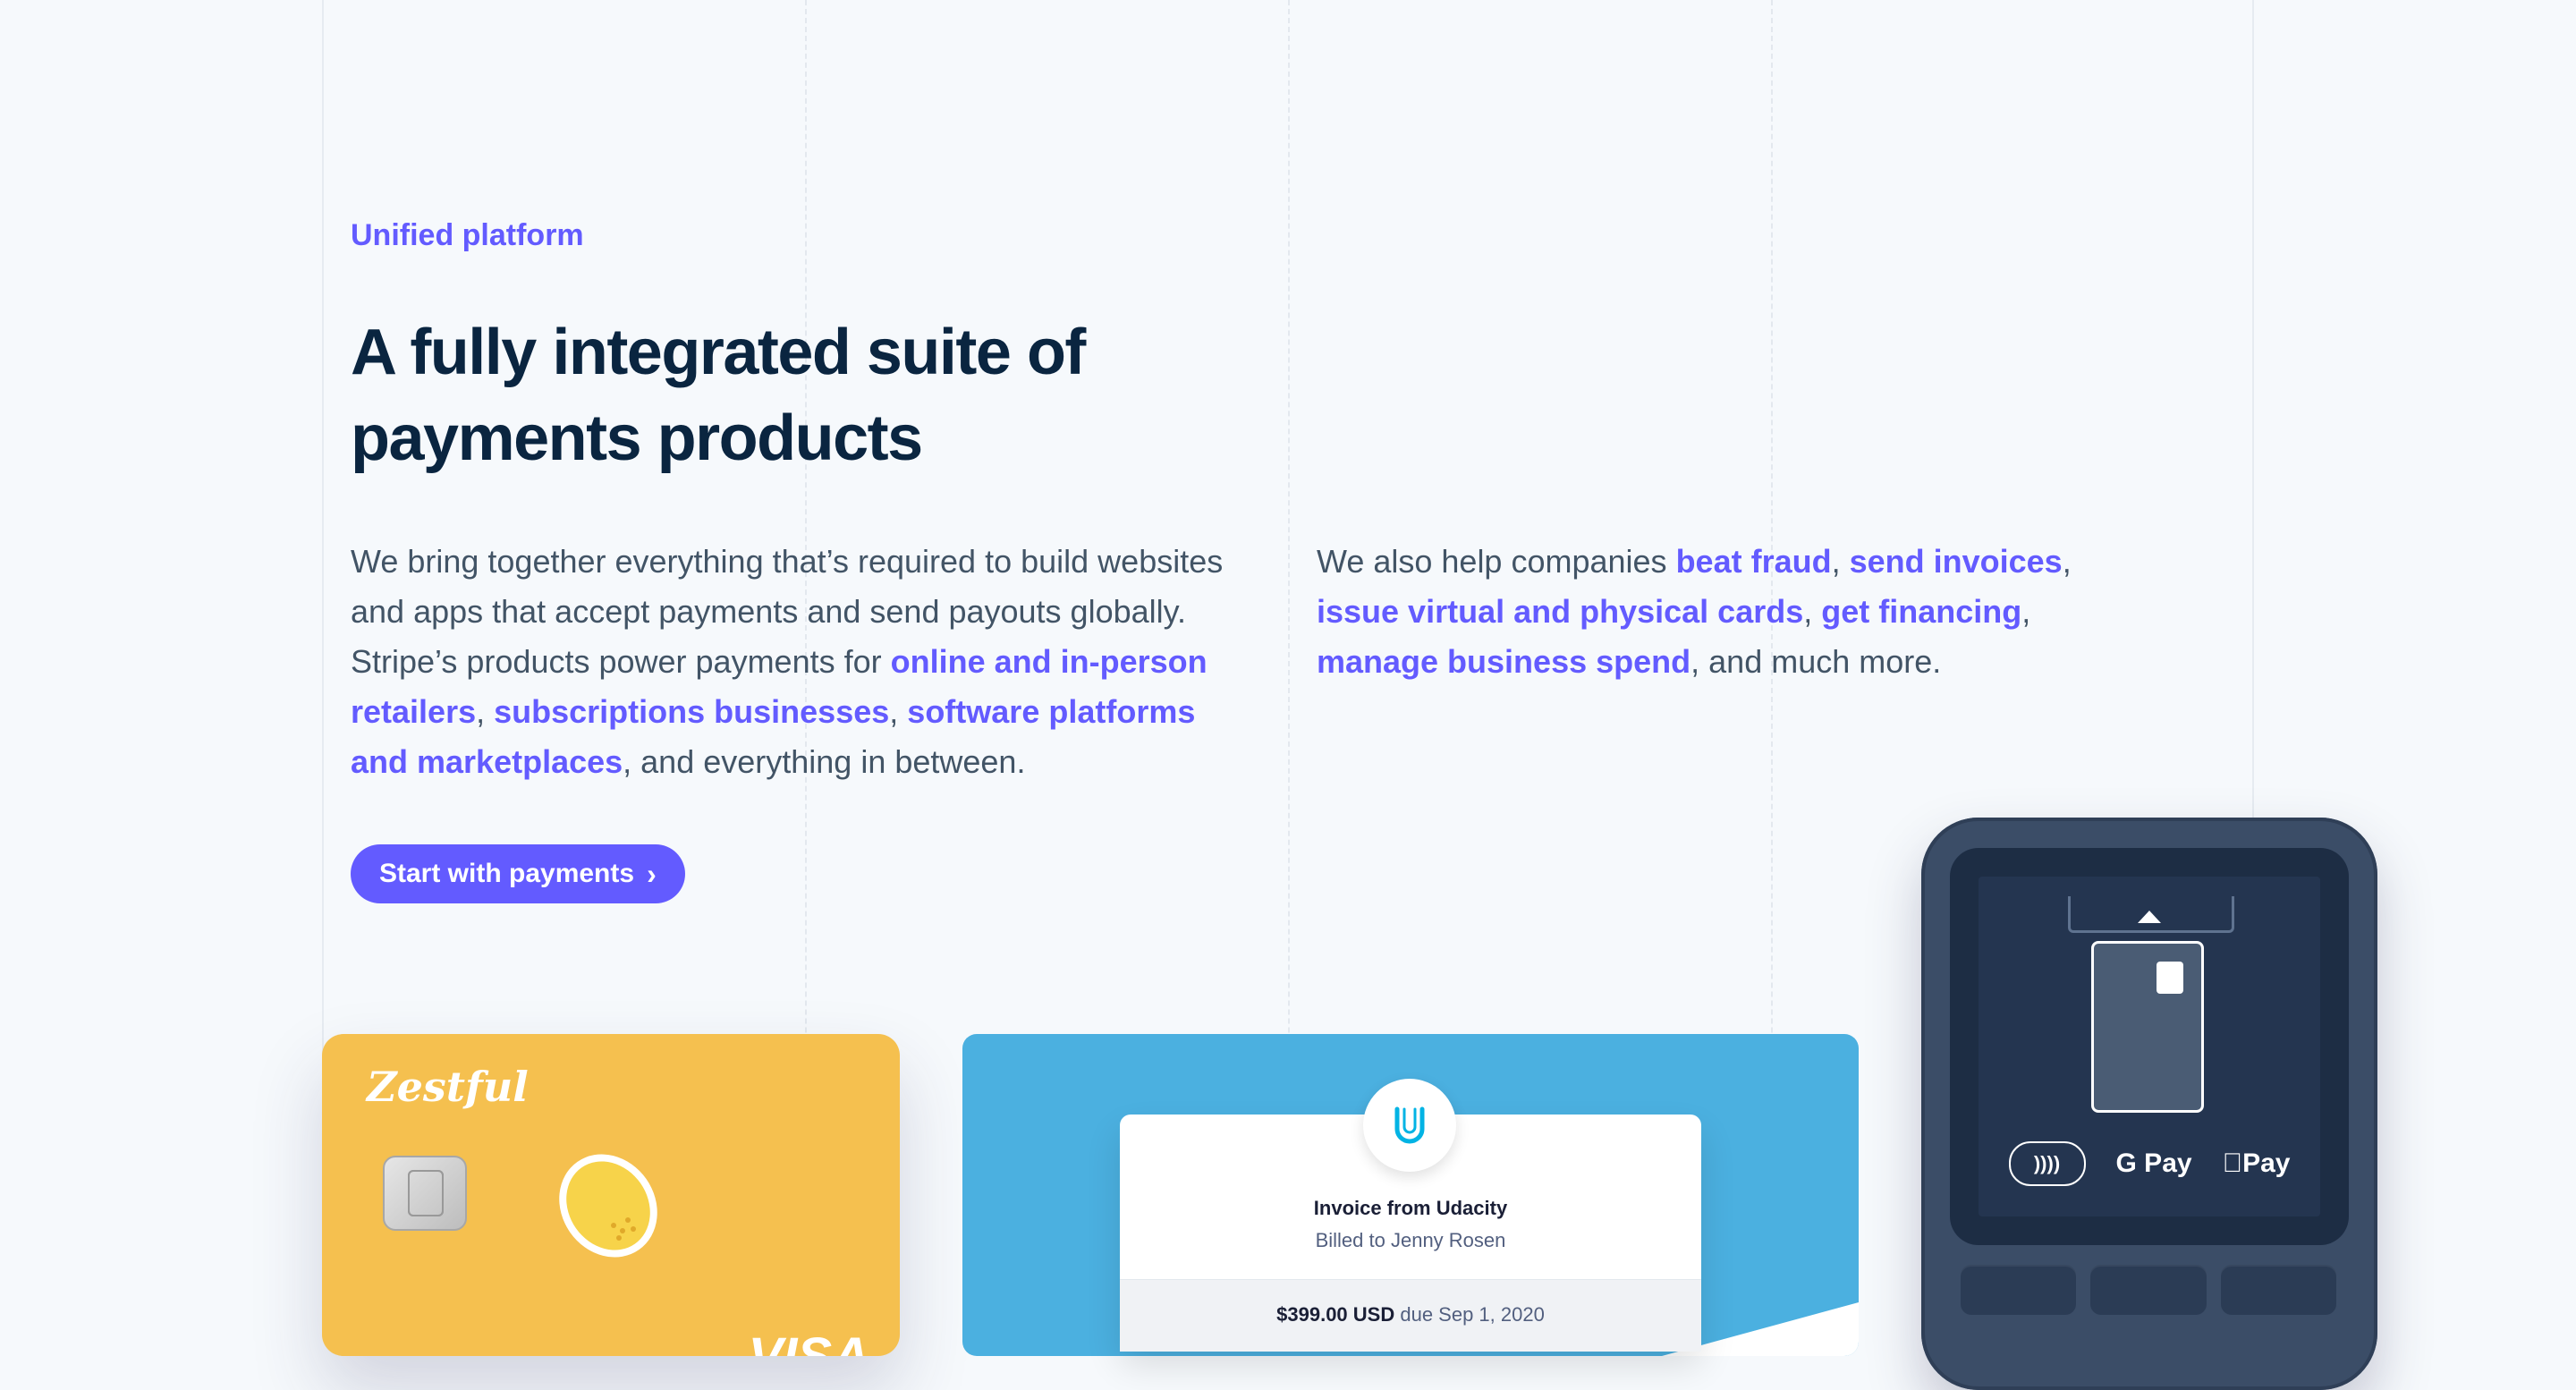 This screenshot has width=2576, height=1390. What do you see at coordinates (2261, 1163) in the screenshot?
I see `apple-pay-label: Pay` at bounding box center [2261, 1163].